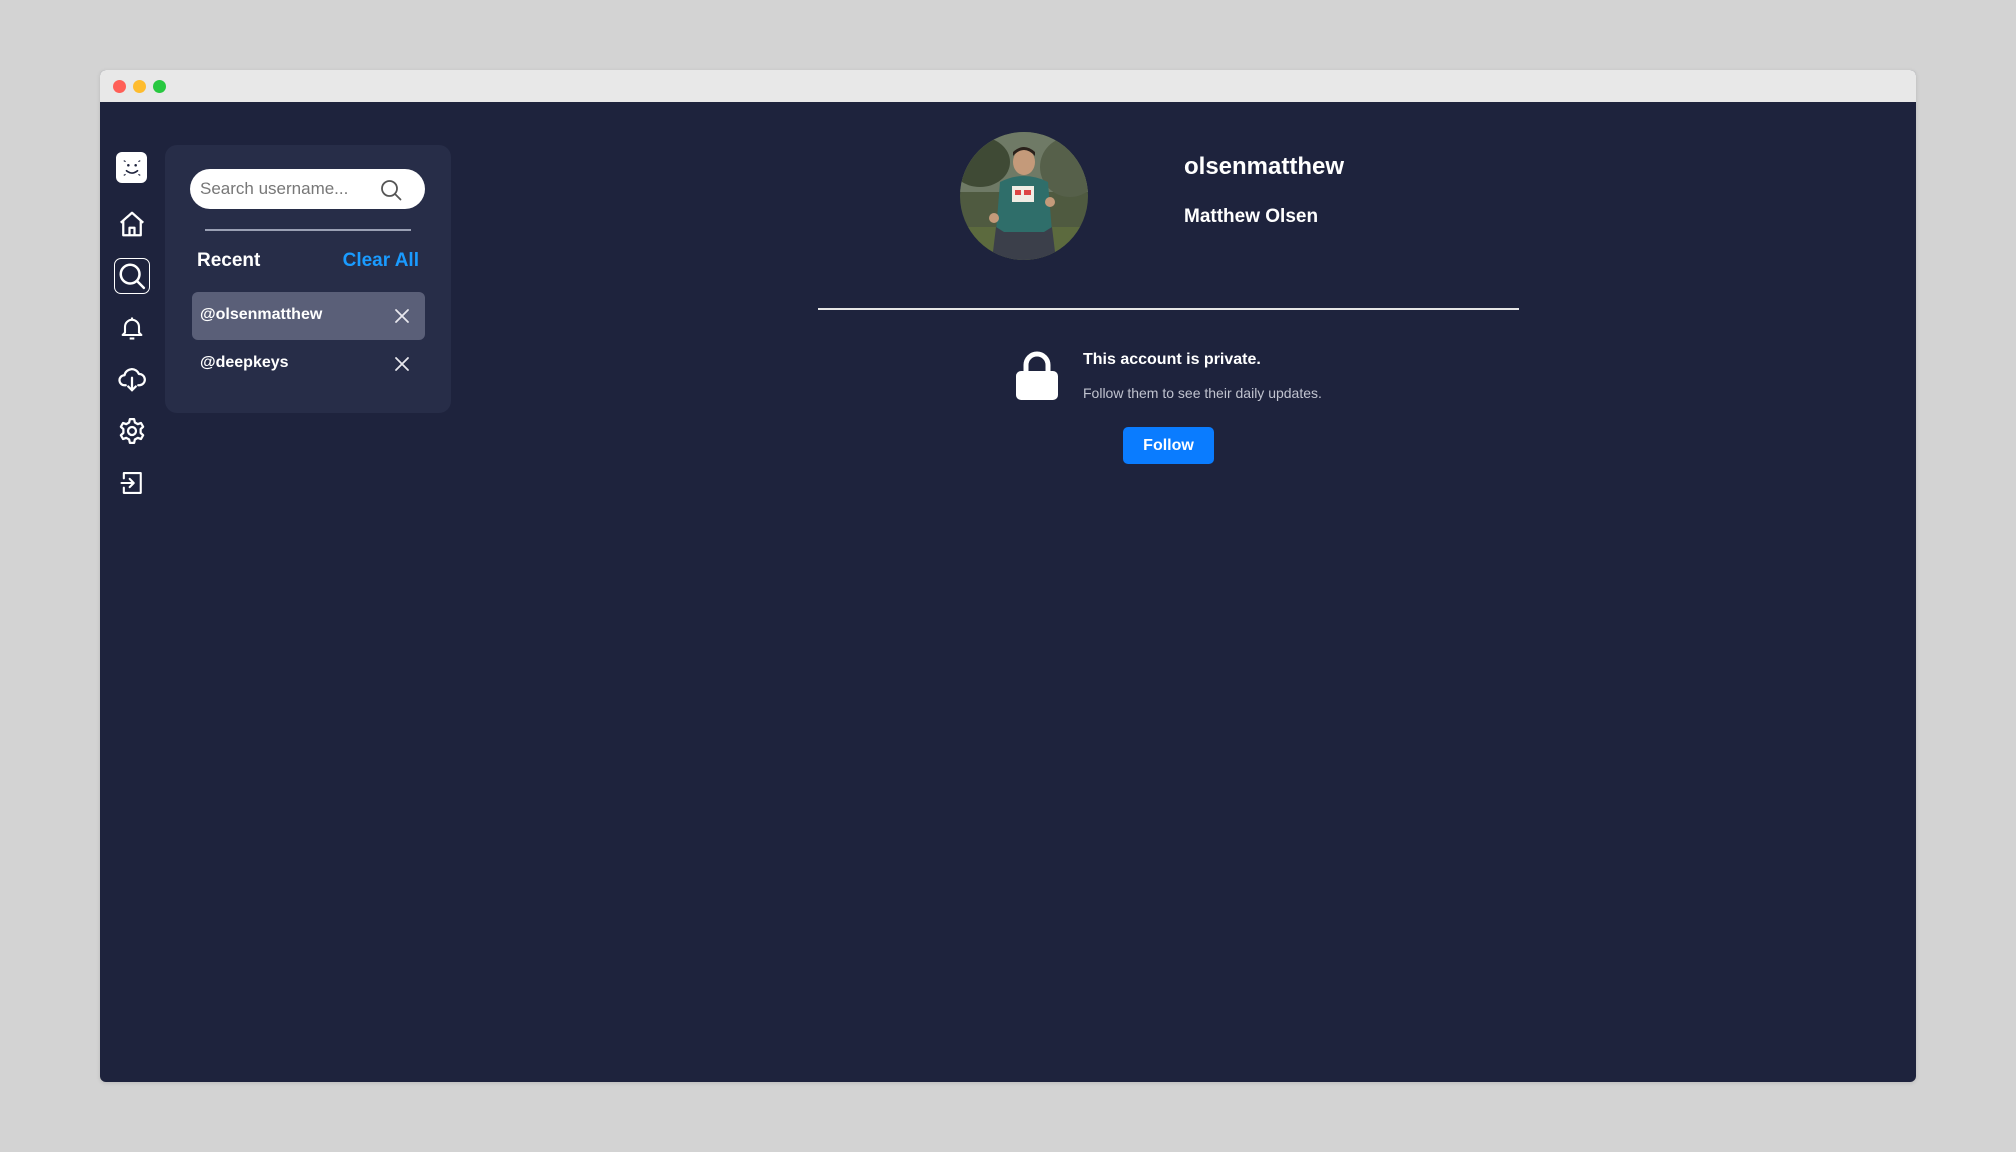 The height and width of the screenshot is (1152, 2016). What do you see at coordinates (1251, 216) in the screenshot?
I see `profile-full-name: Matthew Olsen` at bounding box center [1251, 216].